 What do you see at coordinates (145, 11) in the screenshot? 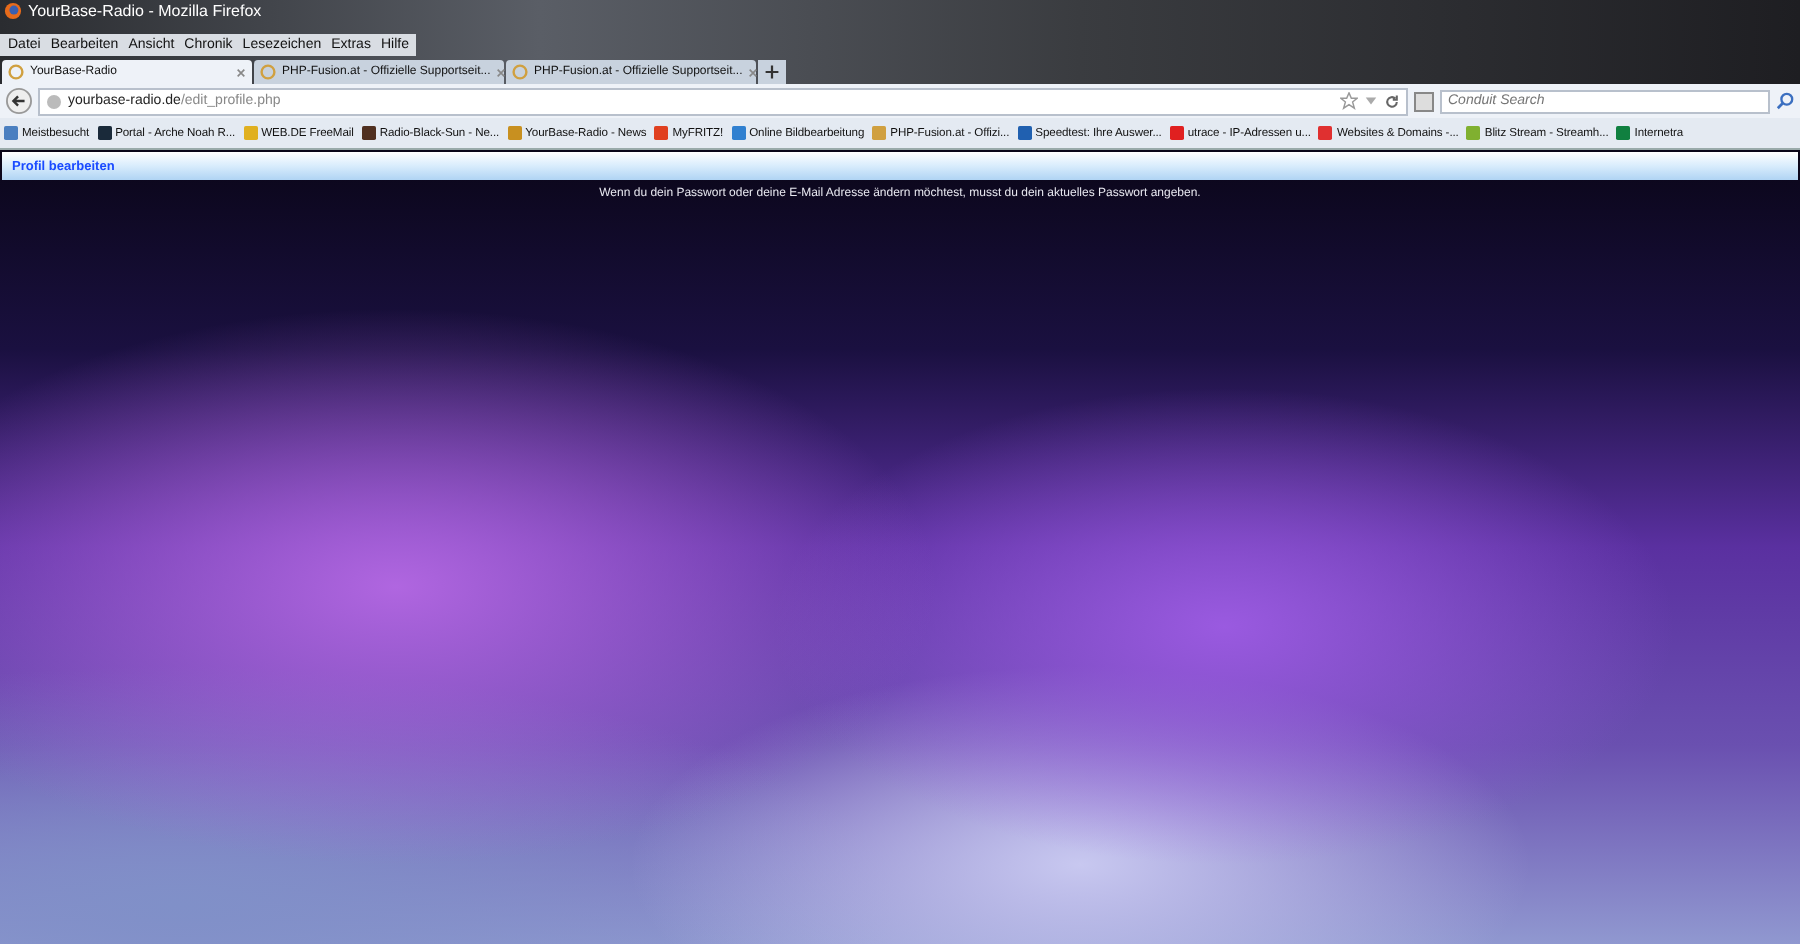
I see `window-title: YourBase-Radio - Mozilla Firefox` at bounding box center [145, 11].